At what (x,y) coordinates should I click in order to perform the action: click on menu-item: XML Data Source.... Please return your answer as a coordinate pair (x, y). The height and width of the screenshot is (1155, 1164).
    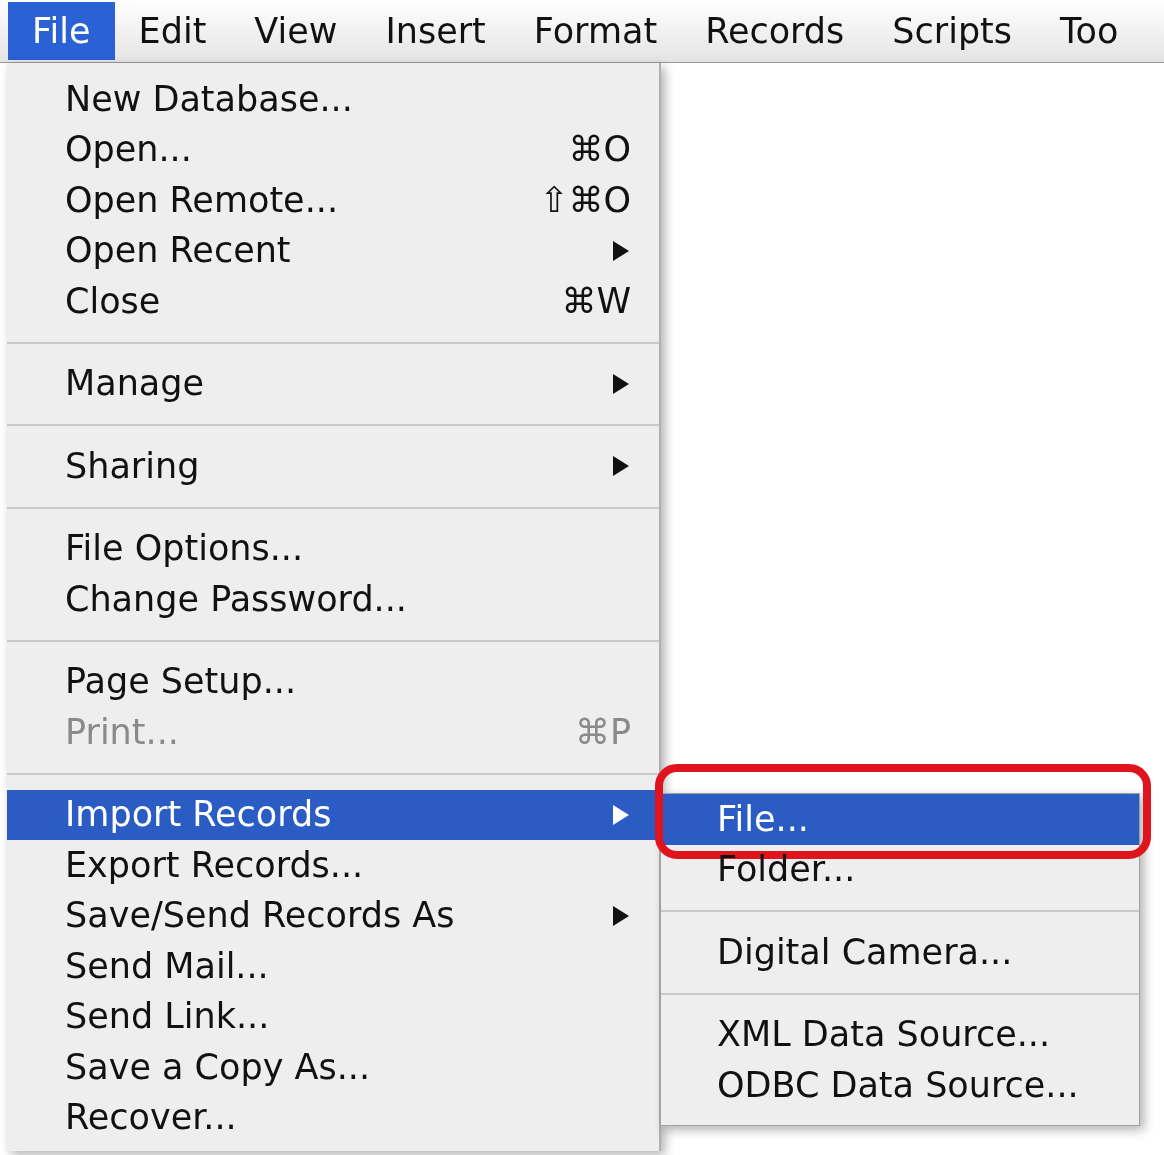
    Looking at the image, I should click on (900, 1034).